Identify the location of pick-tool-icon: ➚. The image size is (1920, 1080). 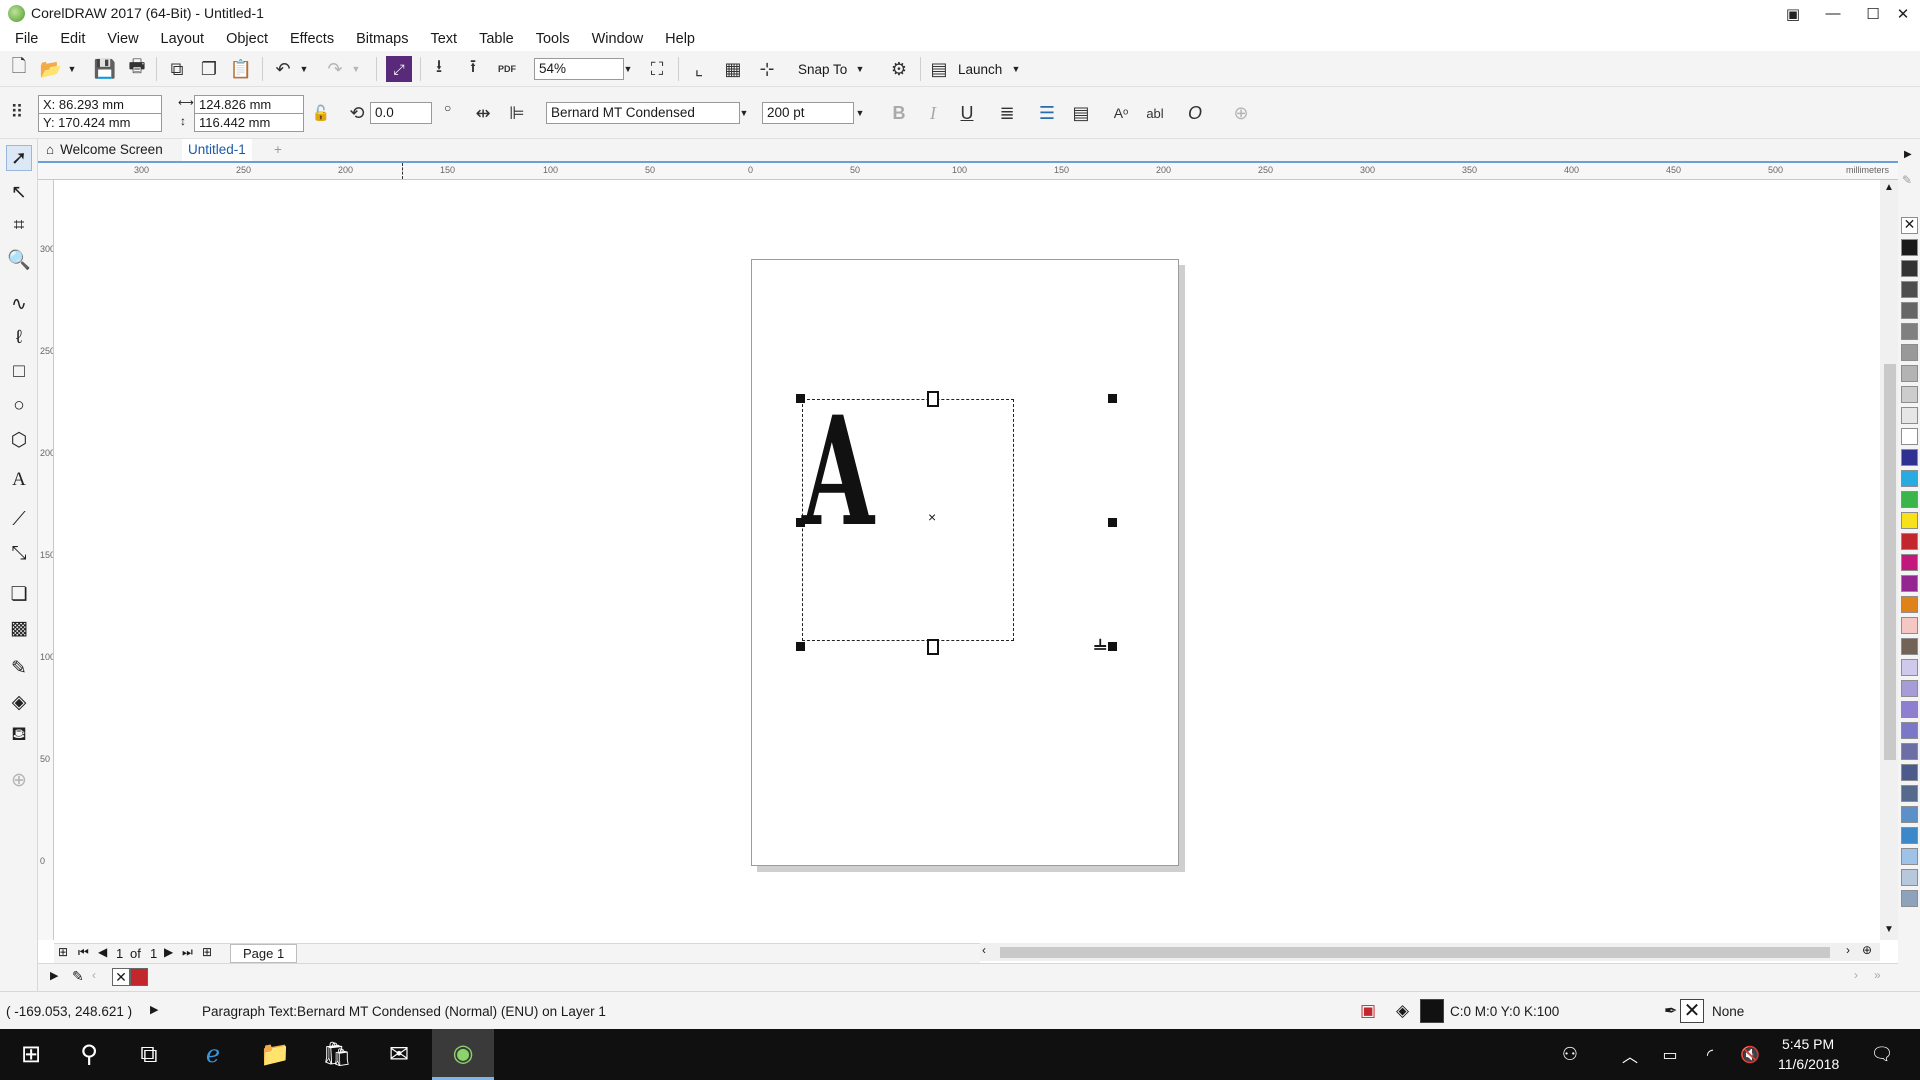
(19, 158).